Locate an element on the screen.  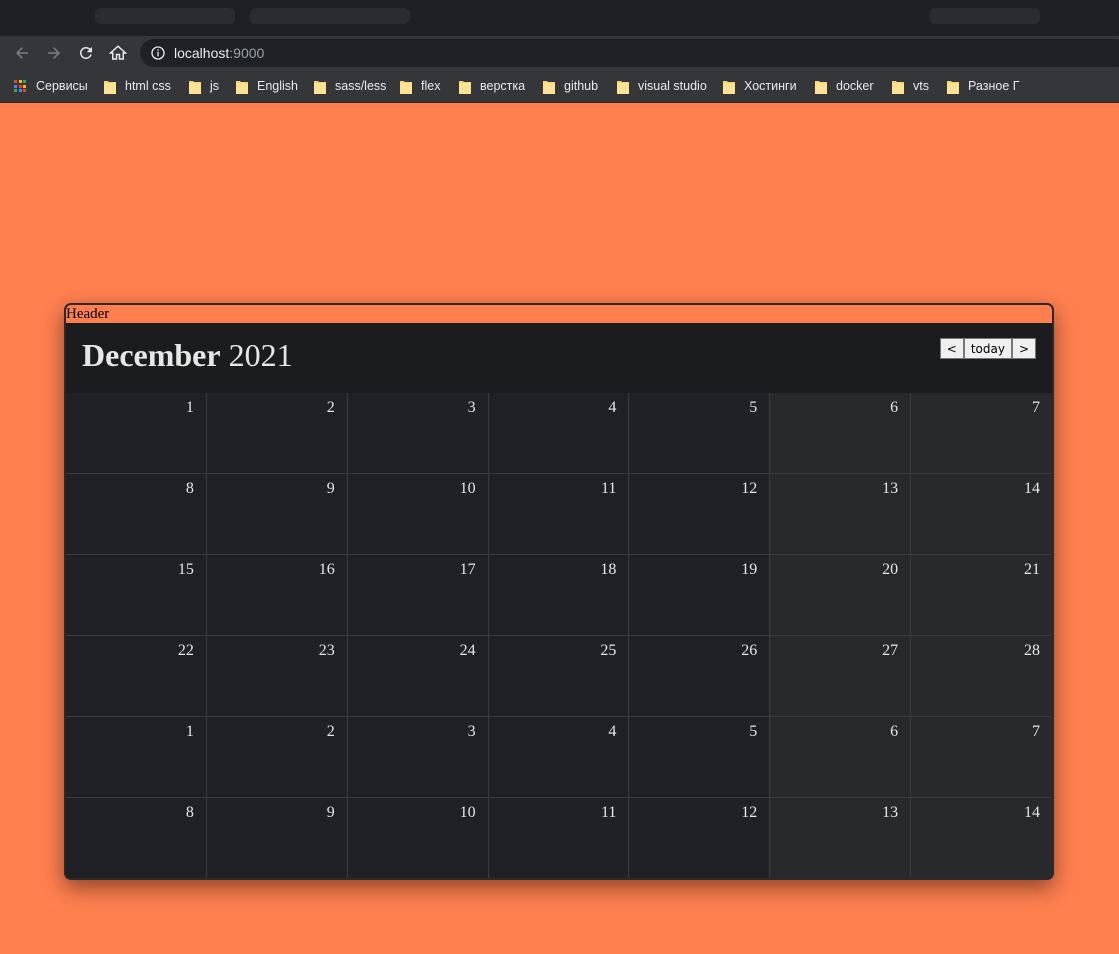
bookmark-folder: visual studio is located at coordinates (662, 86).